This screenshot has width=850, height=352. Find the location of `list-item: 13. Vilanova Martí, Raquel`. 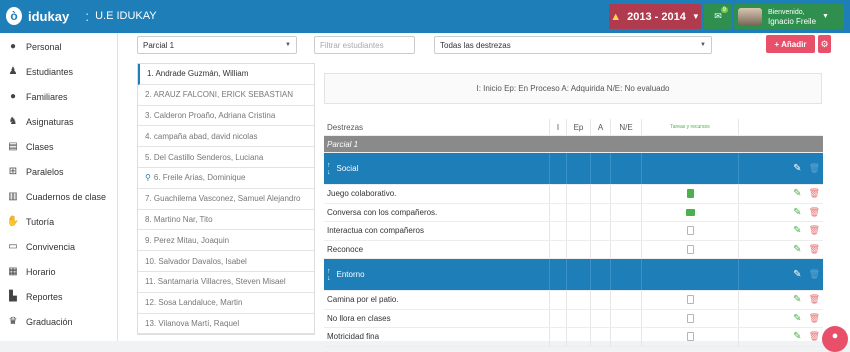

list-item: 13. Vilanova Martí, Raquel is located at coordinates (226, 324).